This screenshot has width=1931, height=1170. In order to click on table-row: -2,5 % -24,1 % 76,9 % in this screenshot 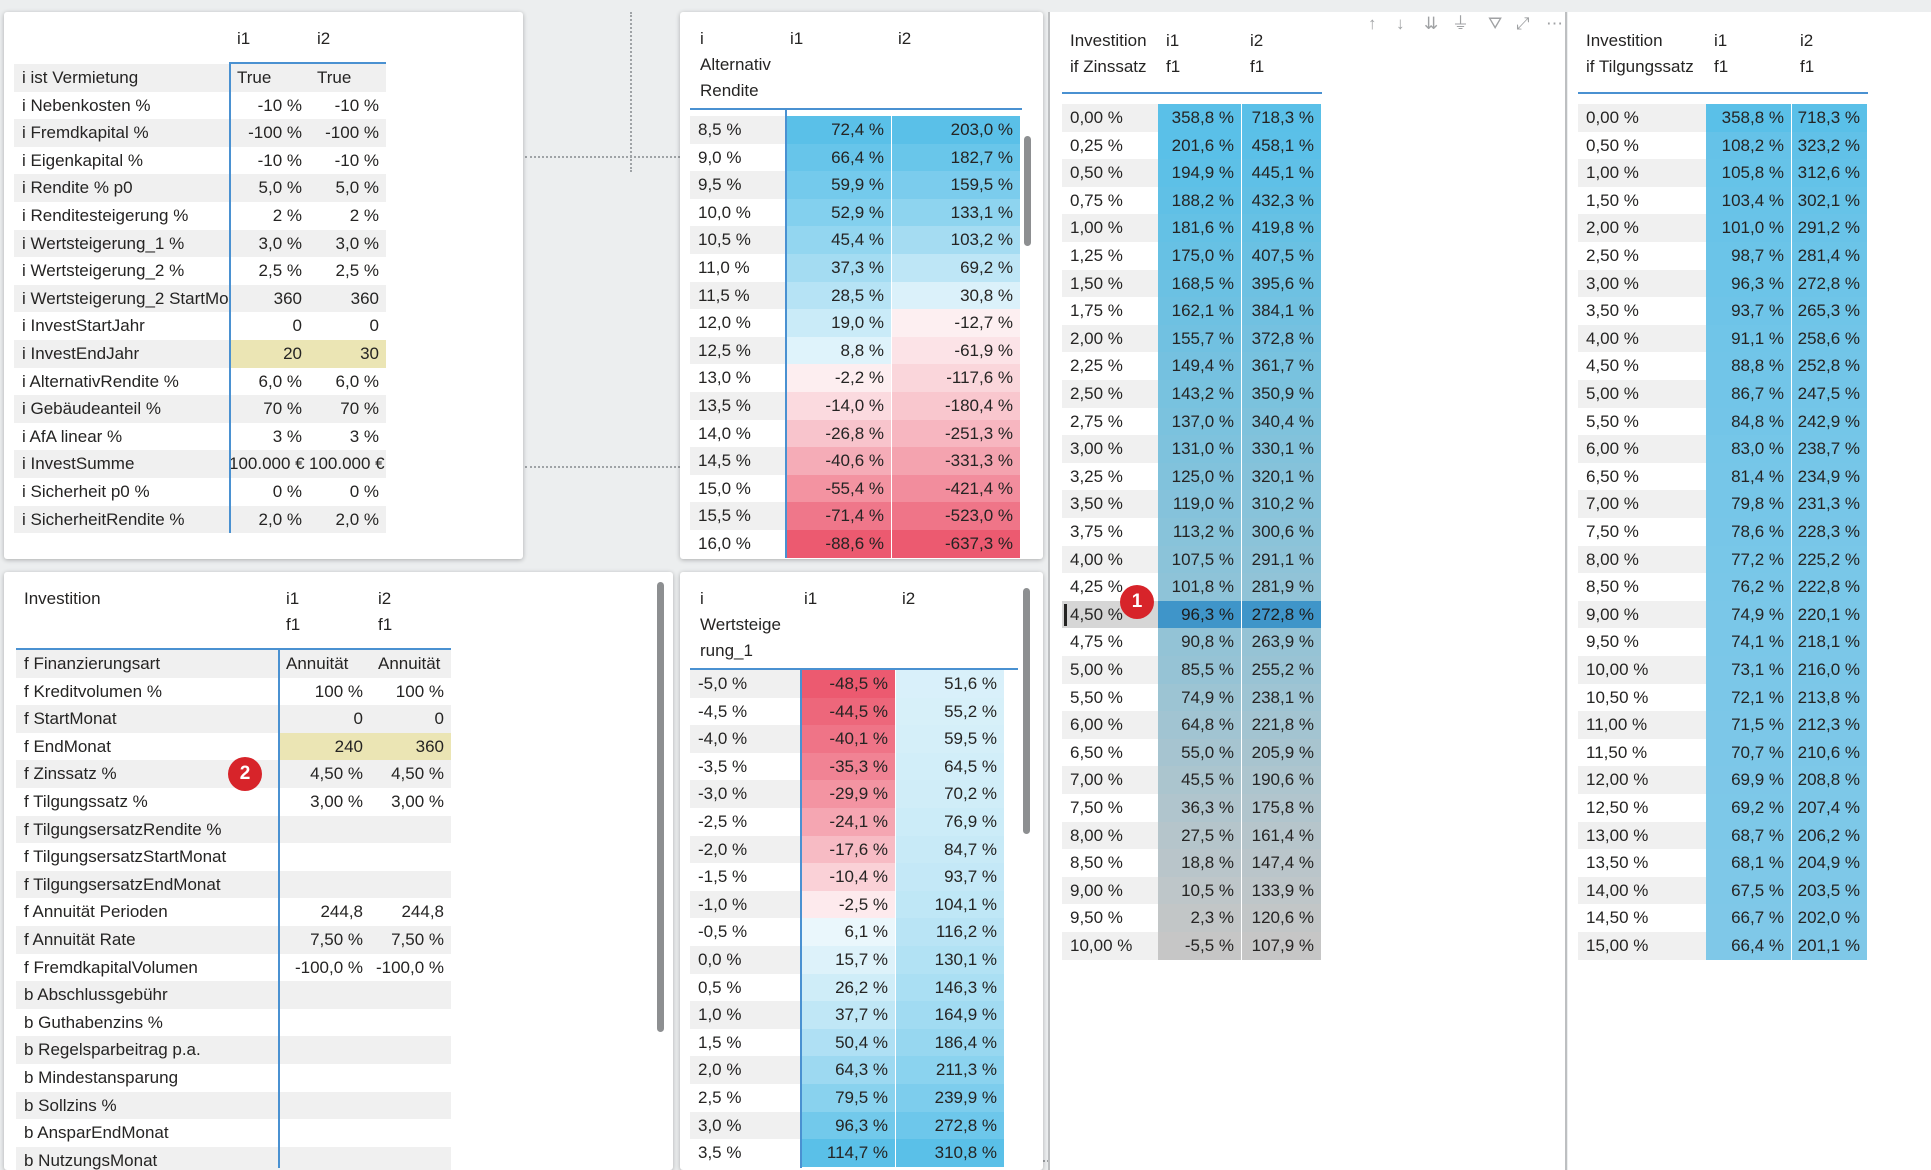, I will do `click(847, 822)`.